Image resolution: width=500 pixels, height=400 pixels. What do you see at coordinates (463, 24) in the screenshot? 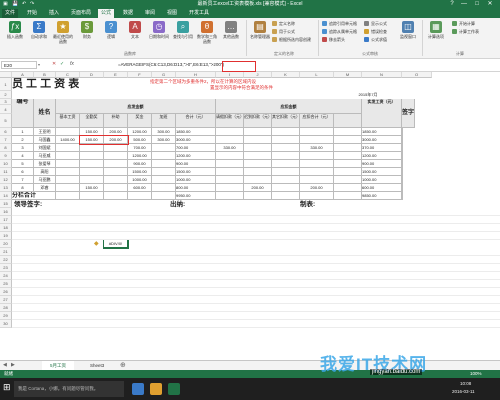
I see `calculate-now-button: 开始计算` at bounding box center [463, 24].